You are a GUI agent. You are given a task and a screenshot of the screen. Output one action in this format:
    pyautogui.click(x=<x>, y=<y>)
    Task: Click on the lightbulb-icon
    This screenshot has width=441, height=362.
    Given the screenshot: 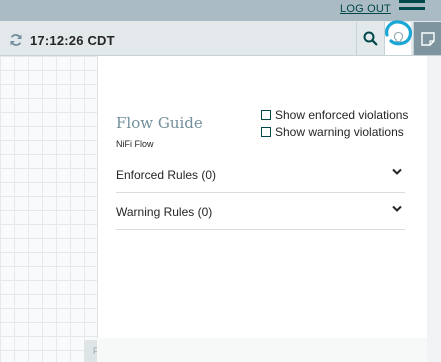 What is the action you would take?
    pyautogui.click(x=398, y=38)
    